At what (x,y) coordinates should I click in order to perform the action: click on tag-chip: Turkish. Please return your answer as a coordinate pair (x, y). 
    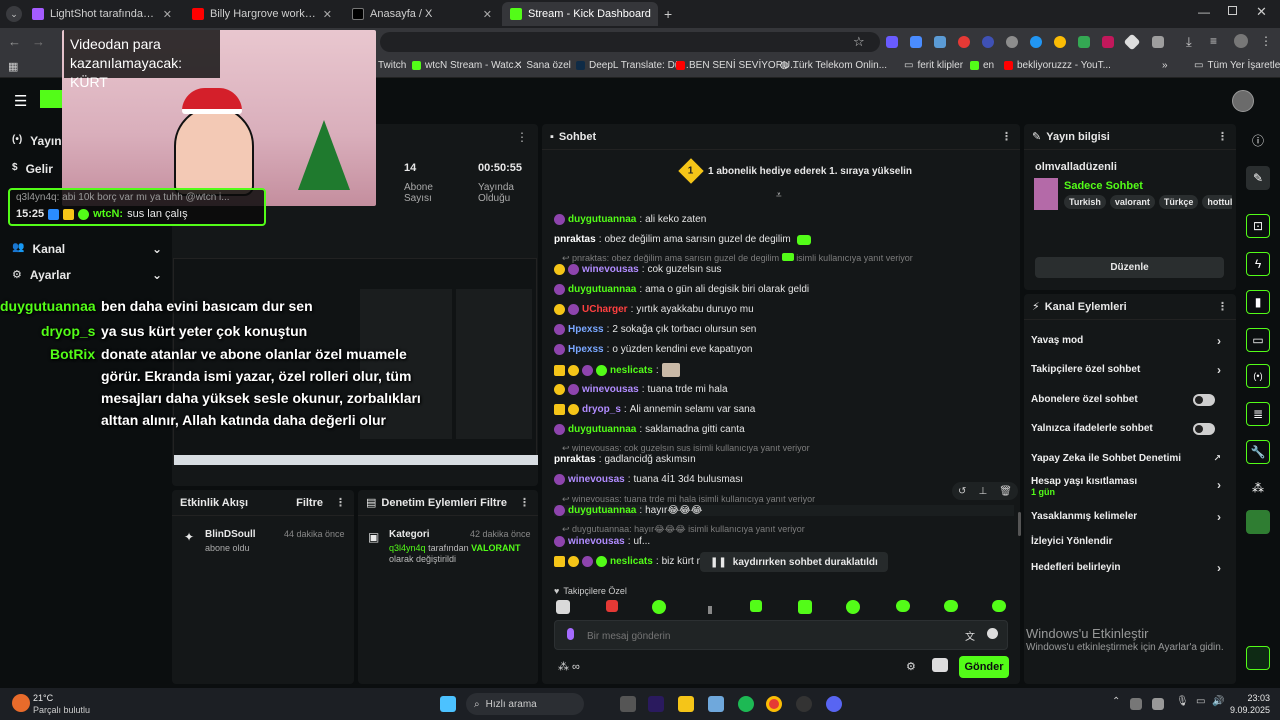
    Looking at the image, I should click on (1085, 202).